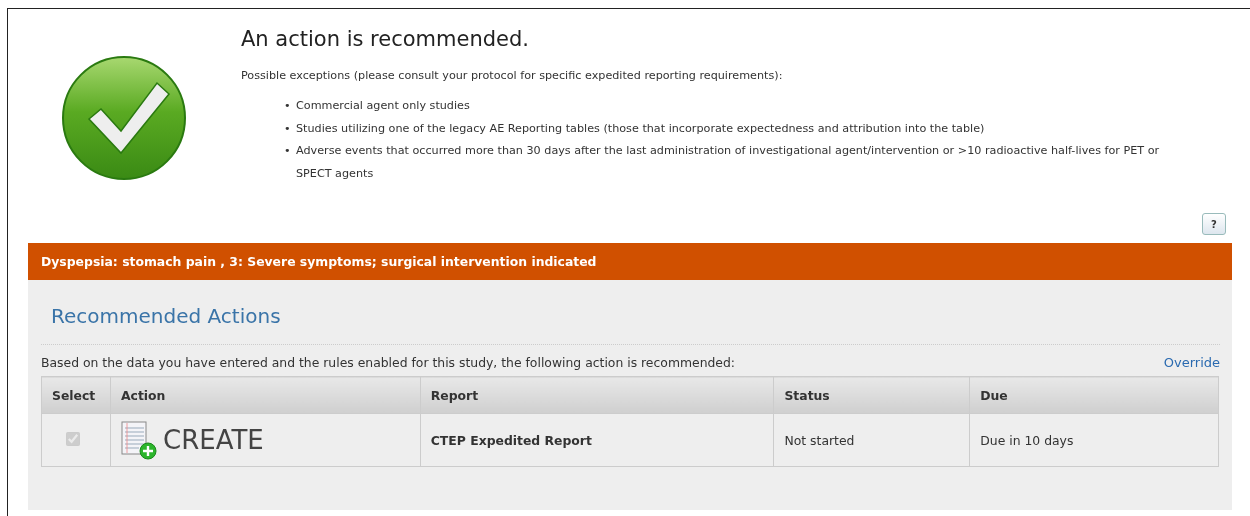 This screenshot has width=1250, height=516. I want to click on column-header: Status, so click(871, 395).